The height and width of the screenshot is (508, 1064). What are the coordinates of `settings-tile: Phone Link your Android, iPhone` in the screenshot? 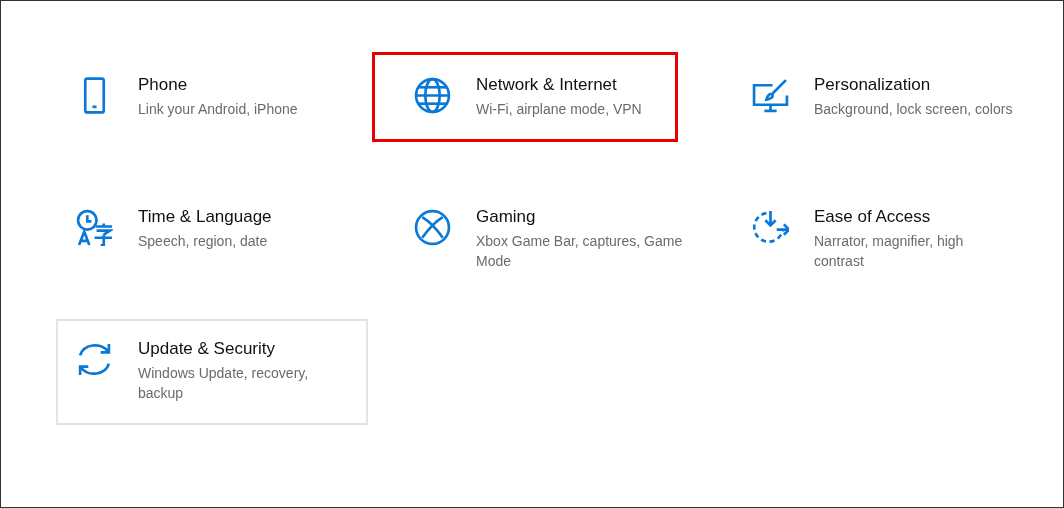 It's located at (212, 108).